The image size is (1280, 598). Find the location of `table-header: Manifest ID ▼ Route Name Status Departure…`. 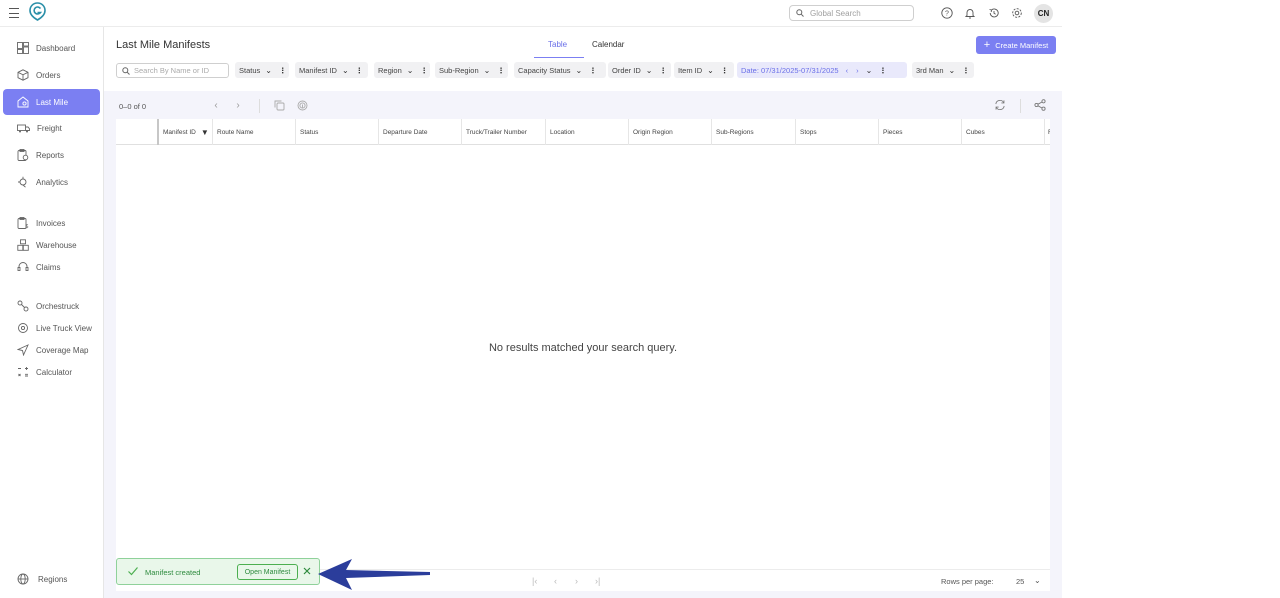

table-header: Manifest ID ▼ Route Name Status Departure… is located at coordinates (583, 132).